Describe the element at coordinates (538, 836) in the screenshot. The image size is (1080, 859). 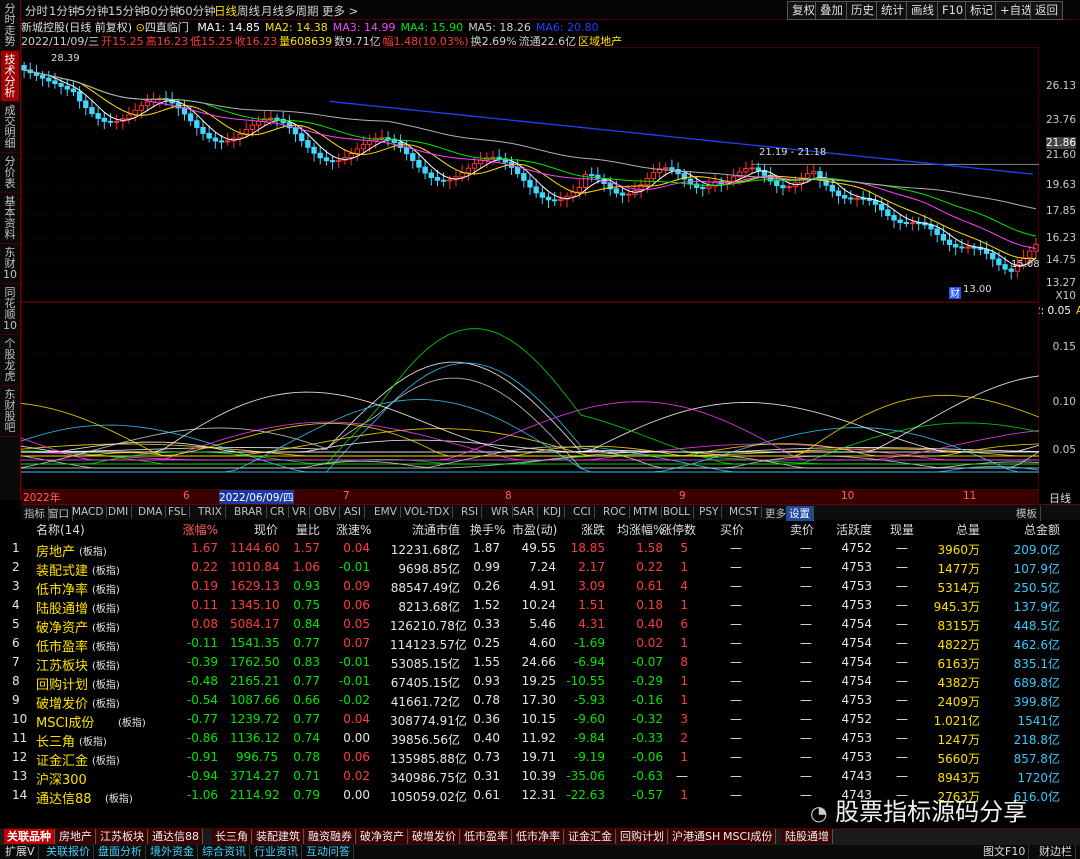
I see `related-tab-10: 低市净率` at that location.